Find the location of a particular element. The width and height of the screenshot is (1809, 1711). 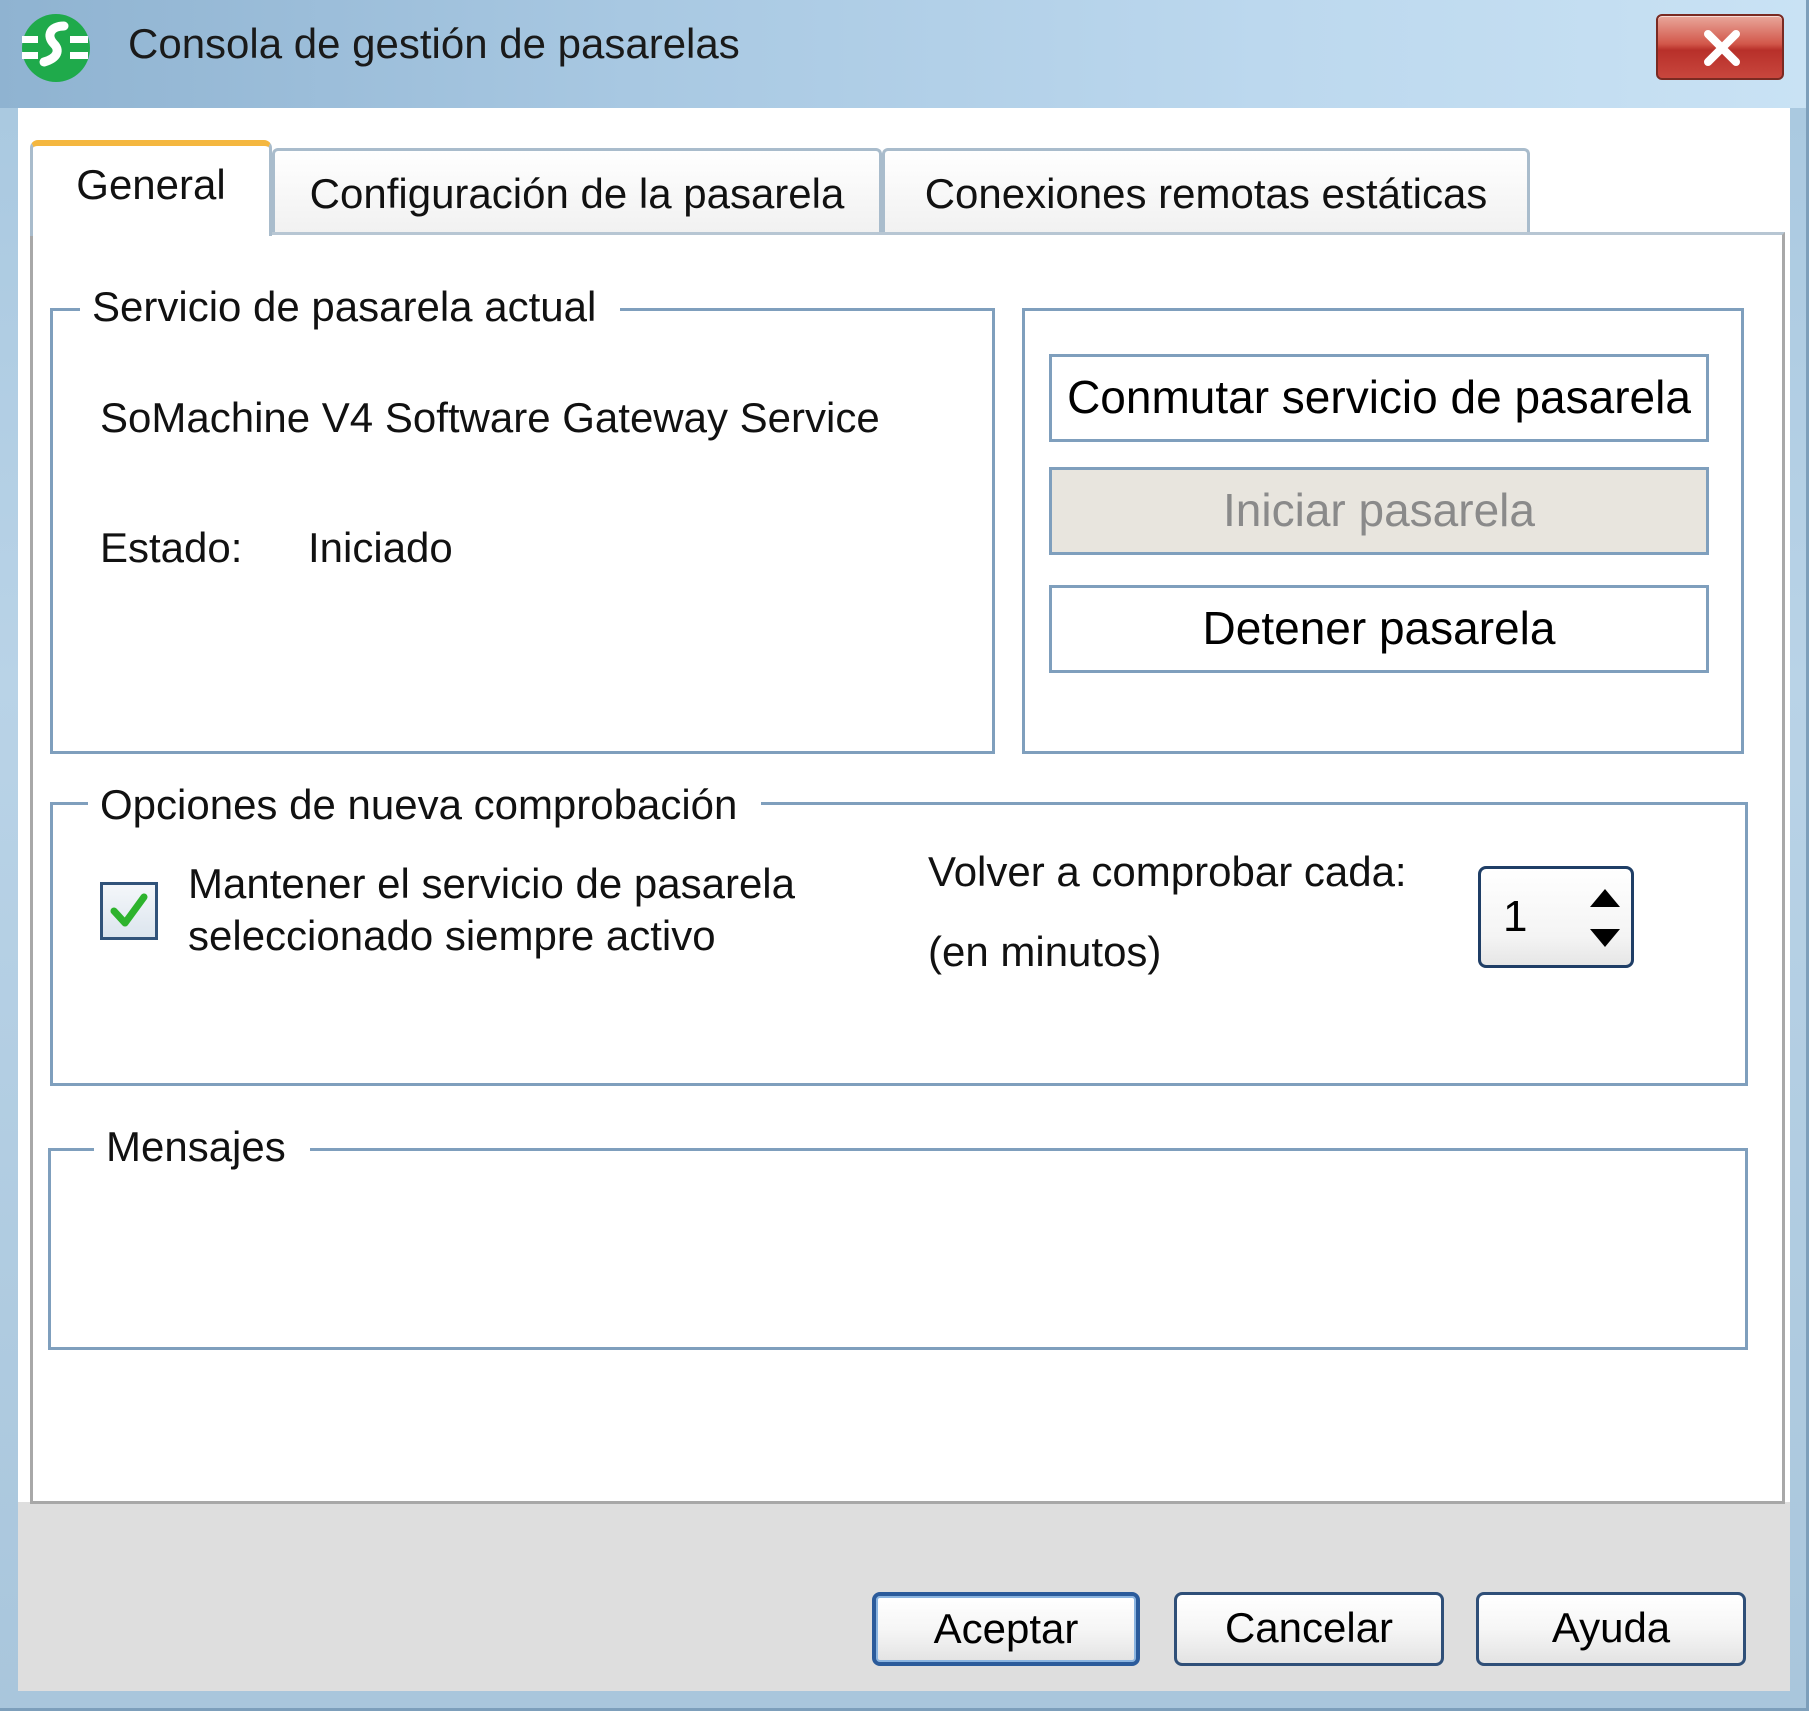

current-service-group-label: Servicio de pasarela actual is located at coordinates (350, 307).